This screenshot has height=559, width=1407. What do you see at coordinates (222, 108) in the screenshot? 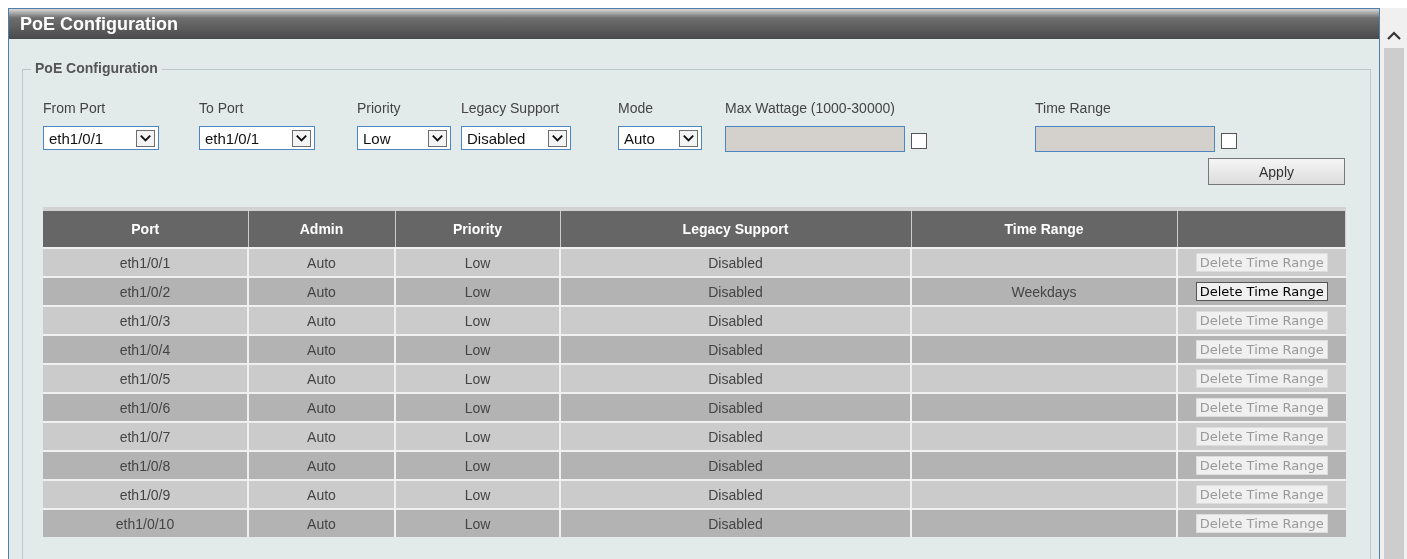
I see `field-label: To Port` at bounding box center [222, 108].